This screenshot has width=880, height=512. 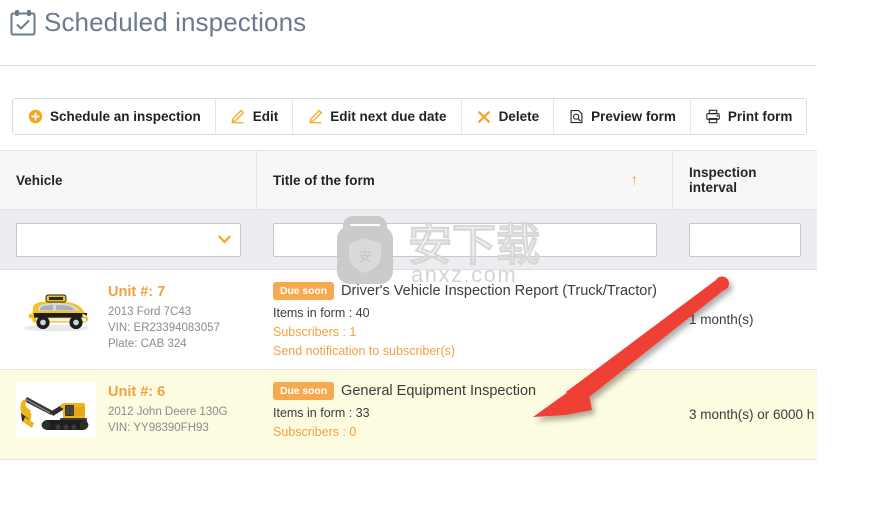 I want to click on print-form-button: Print form, so click(x=748, y=116).